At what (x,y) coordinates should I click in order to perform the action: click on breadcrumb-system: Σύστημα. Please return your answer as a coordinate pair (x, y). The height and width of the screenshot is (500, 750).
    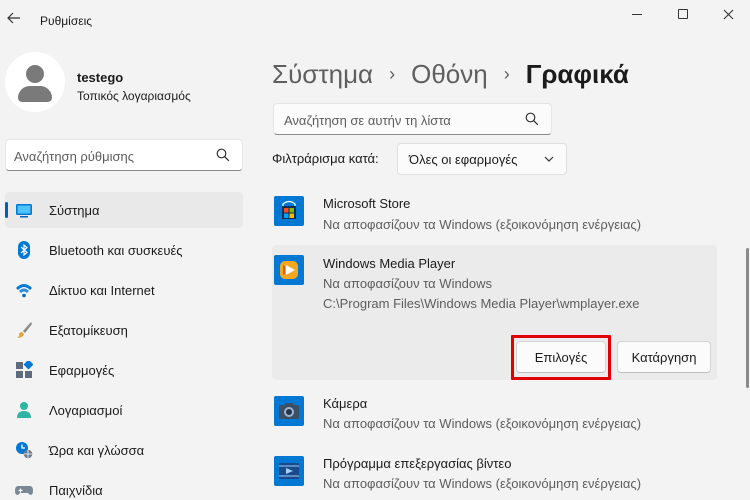
    Looking at the image, I should click on (322, 74).